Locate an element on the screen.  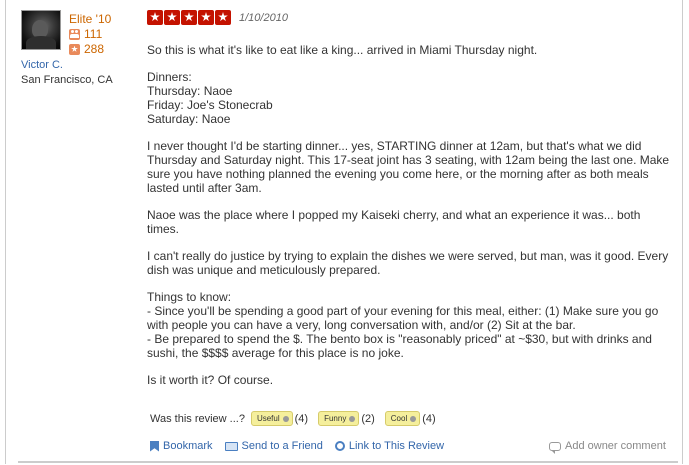
review-paragraph: Is it worth it? Of course. is located at coordinates (210, 380).